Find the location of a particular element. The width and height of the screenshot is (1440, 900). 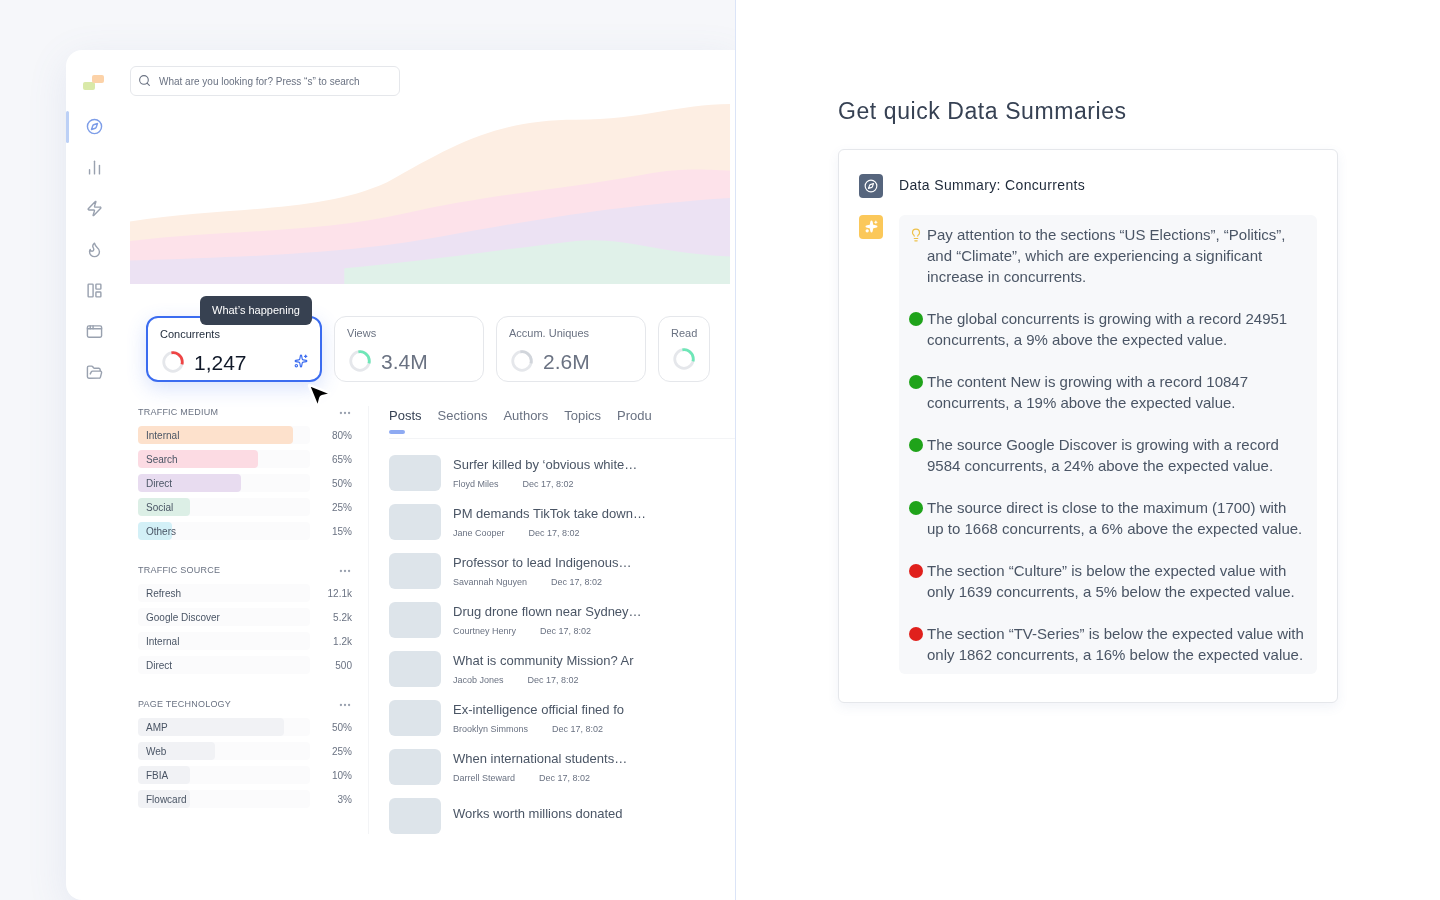

metric-card: Read is located at coordinates (684, 349).